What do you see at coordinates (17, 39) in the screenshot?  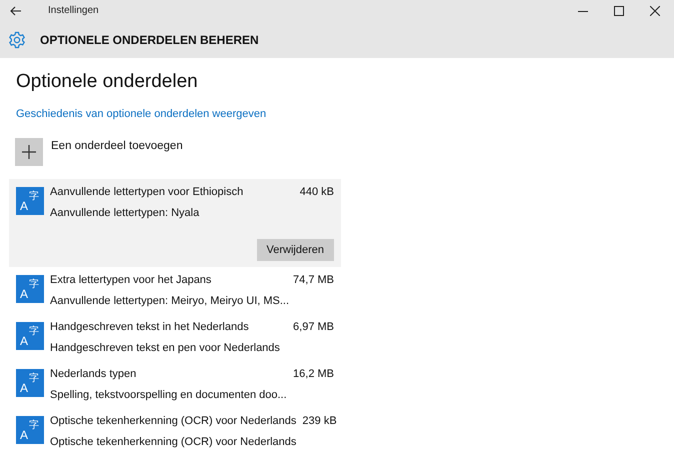 I see `settings-icon` at bounding box center [17, 39].